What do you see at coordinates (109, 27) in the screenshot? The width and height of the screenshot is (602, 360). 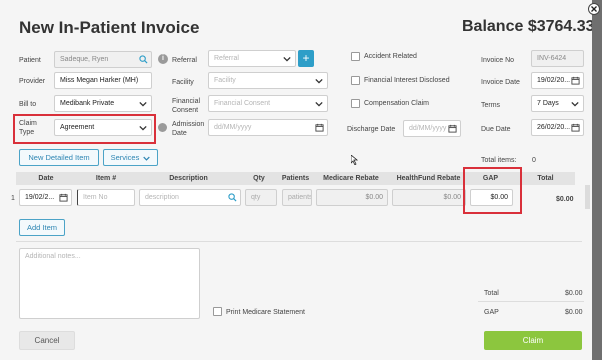 I see `page-title: New In-Patient Invoice` at bounding box center [109, 27].